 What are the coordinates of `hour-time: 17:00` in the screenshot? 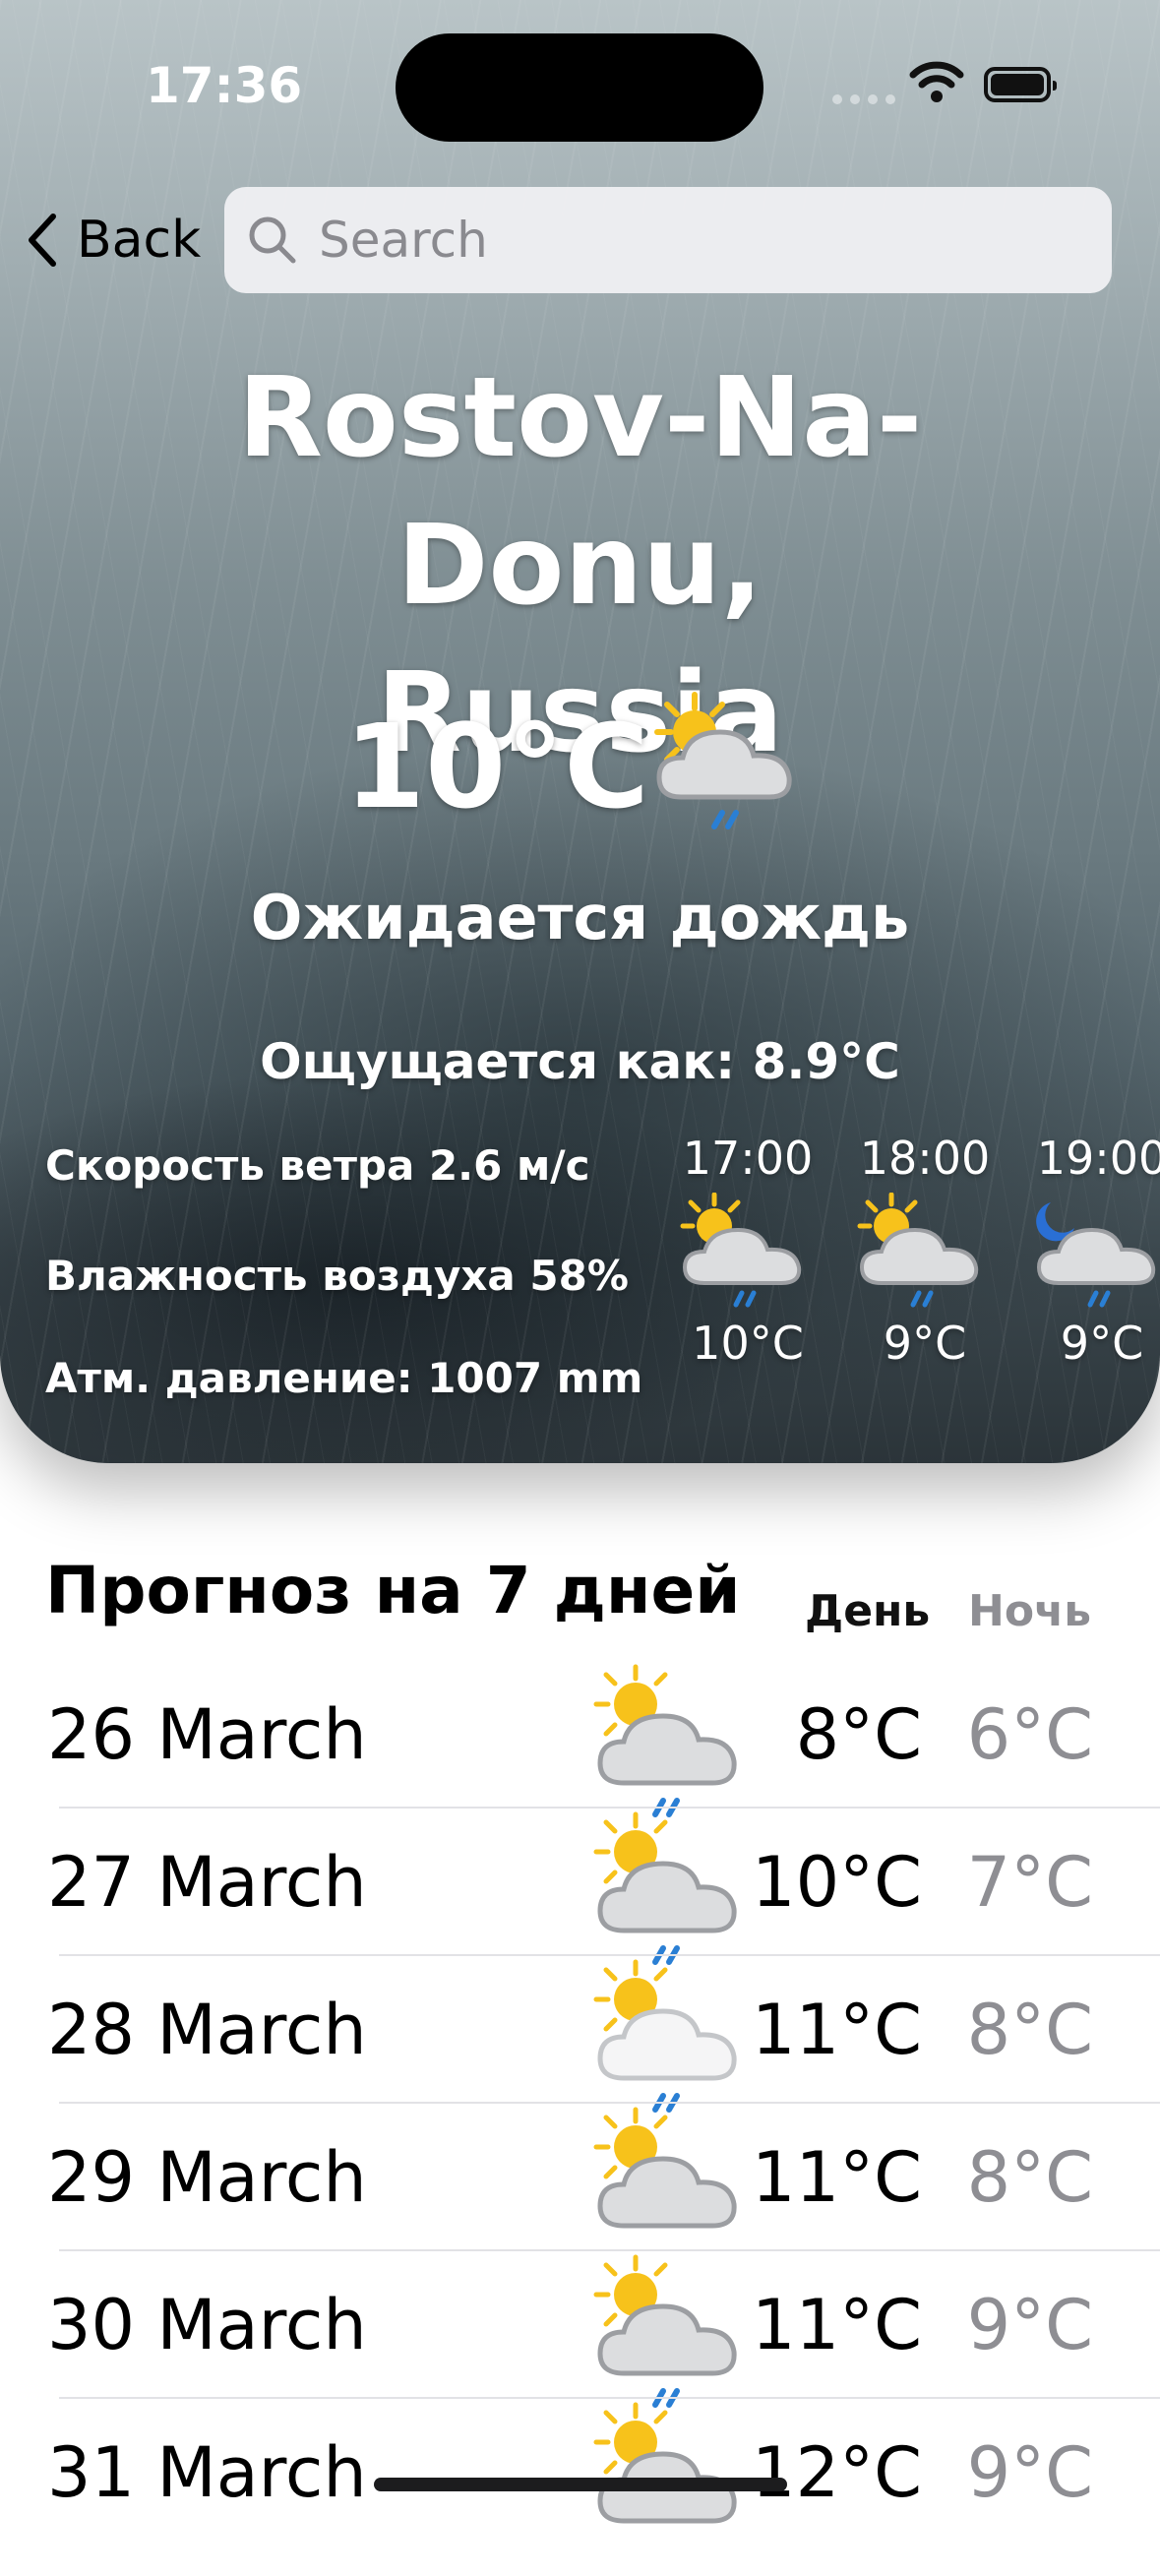 It's located at (748, 1158).